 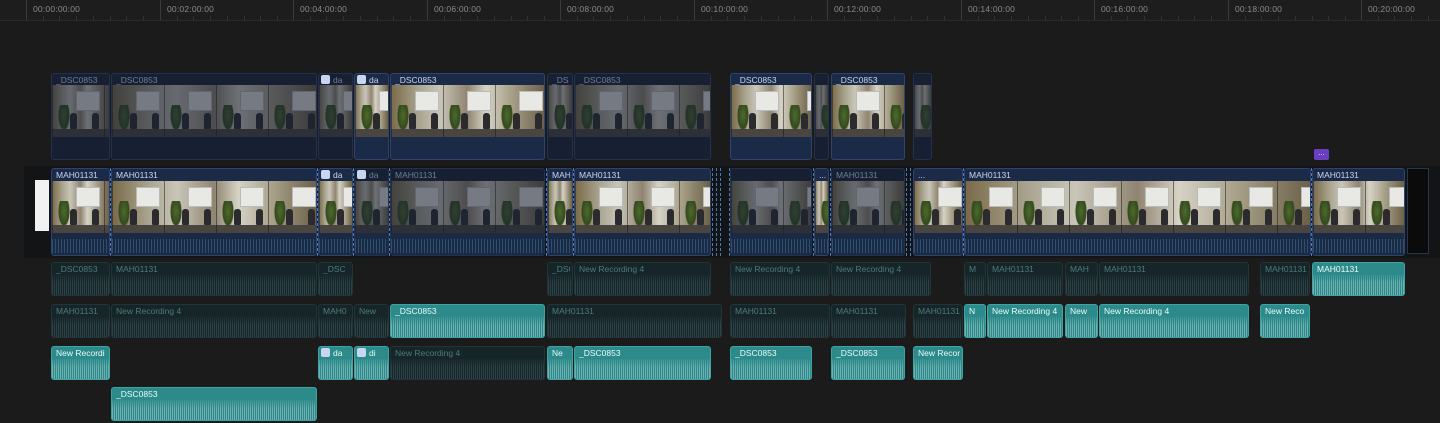 What do you see at coordinates (1228, 10) in the screenshot?
I see `ruler-major-tick` at bounding box center [1228, 10].